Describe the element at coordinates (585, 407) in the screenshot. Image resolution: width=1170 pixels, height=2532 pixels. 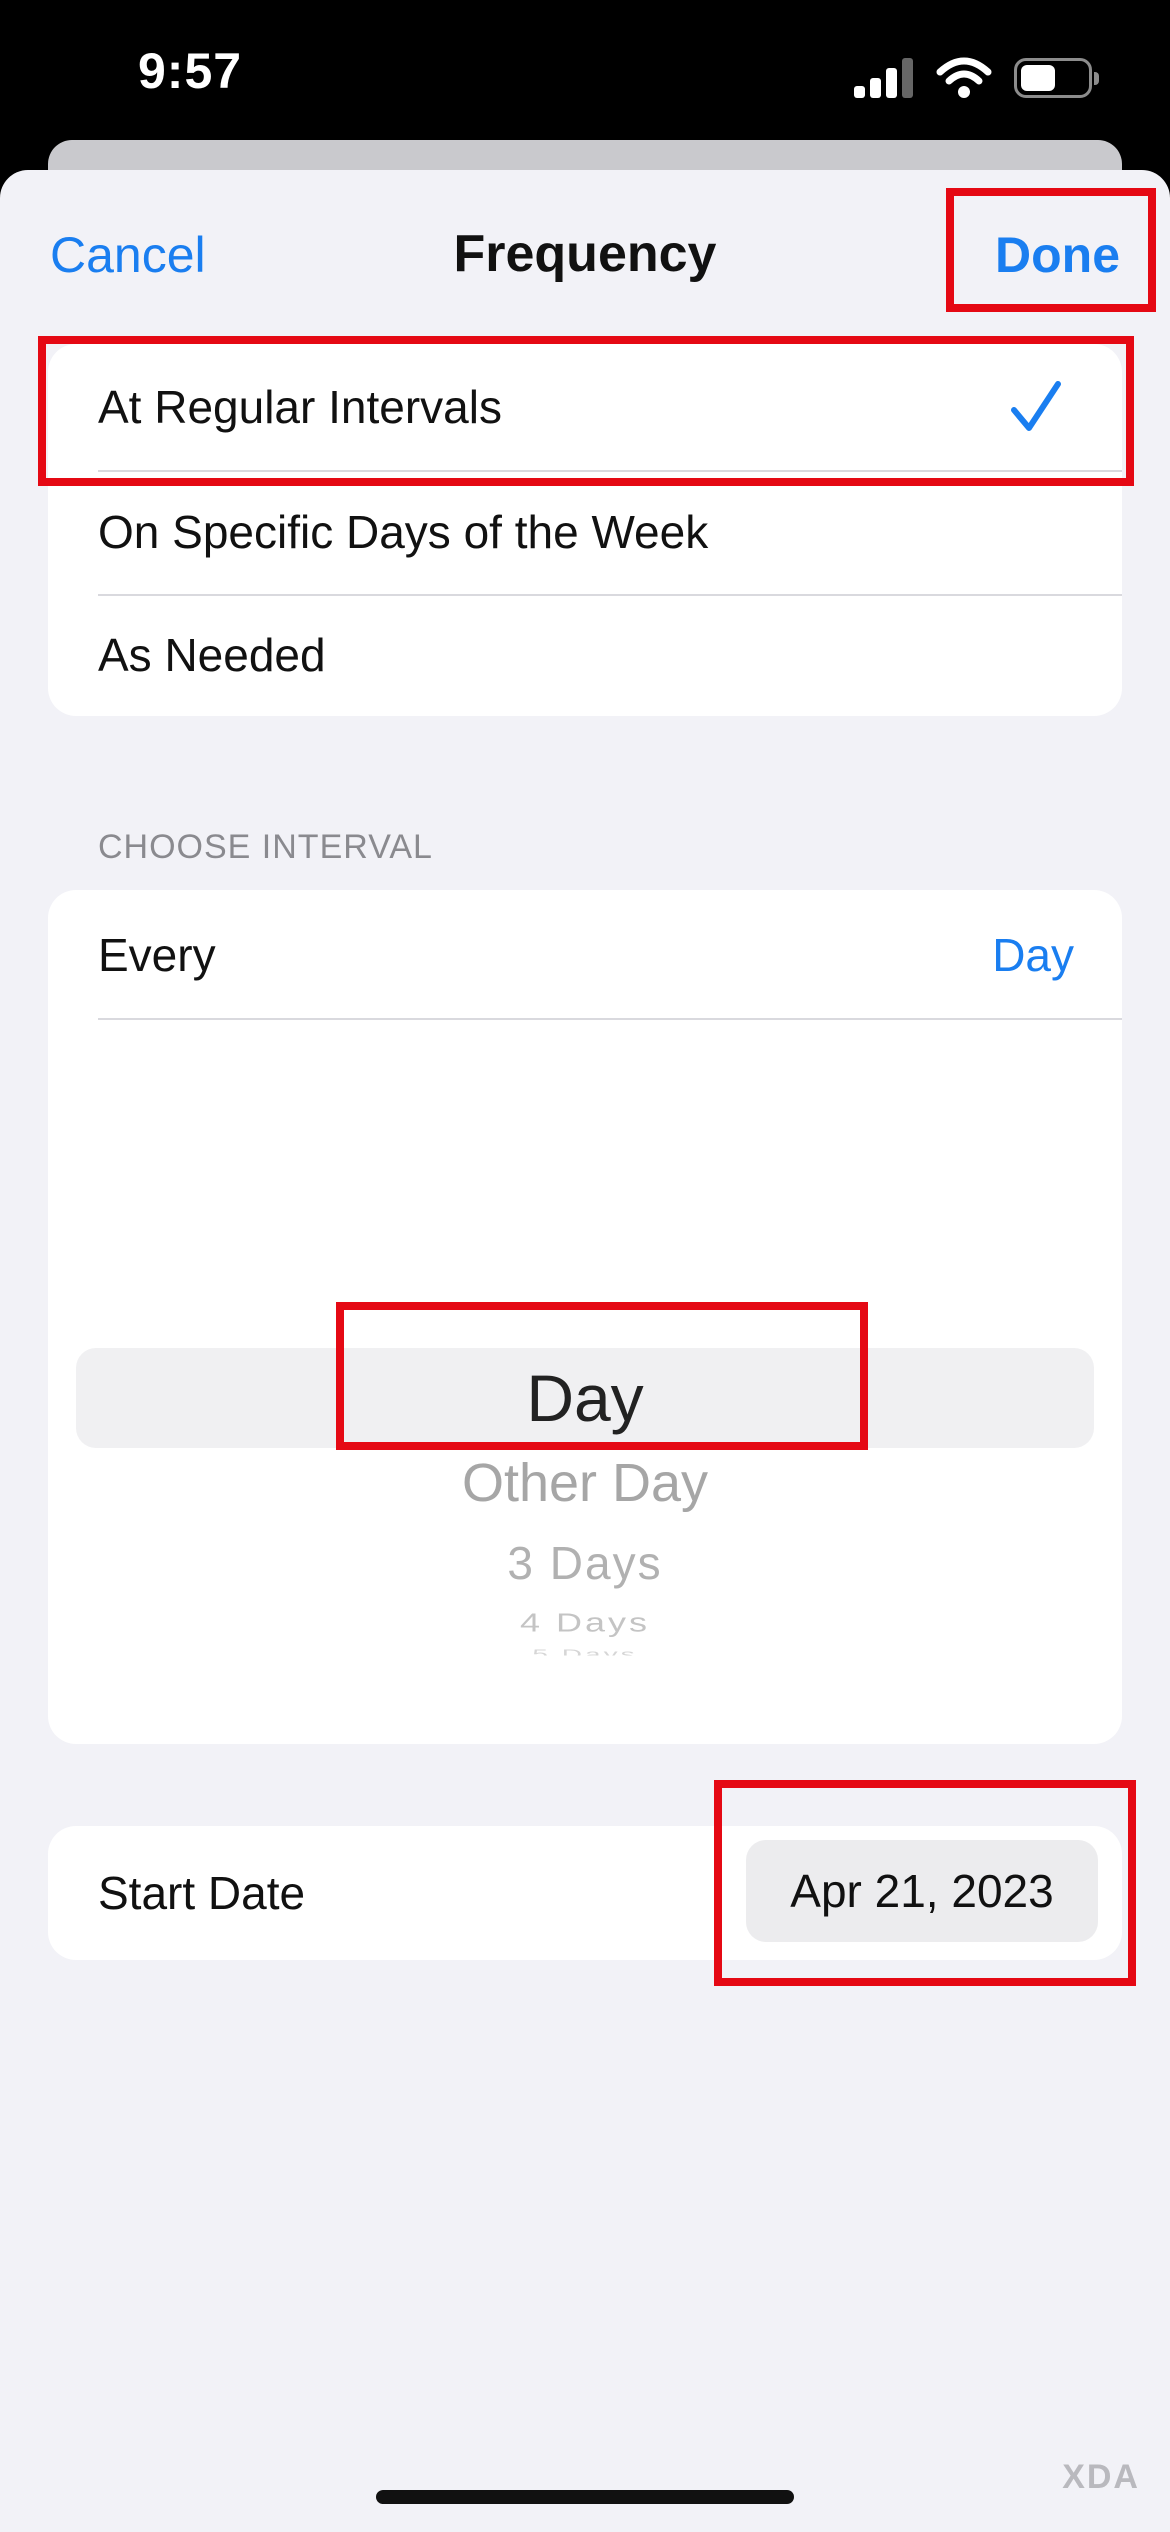
I see `option-at-regular-intervals: At Regular Intervals` at that location.